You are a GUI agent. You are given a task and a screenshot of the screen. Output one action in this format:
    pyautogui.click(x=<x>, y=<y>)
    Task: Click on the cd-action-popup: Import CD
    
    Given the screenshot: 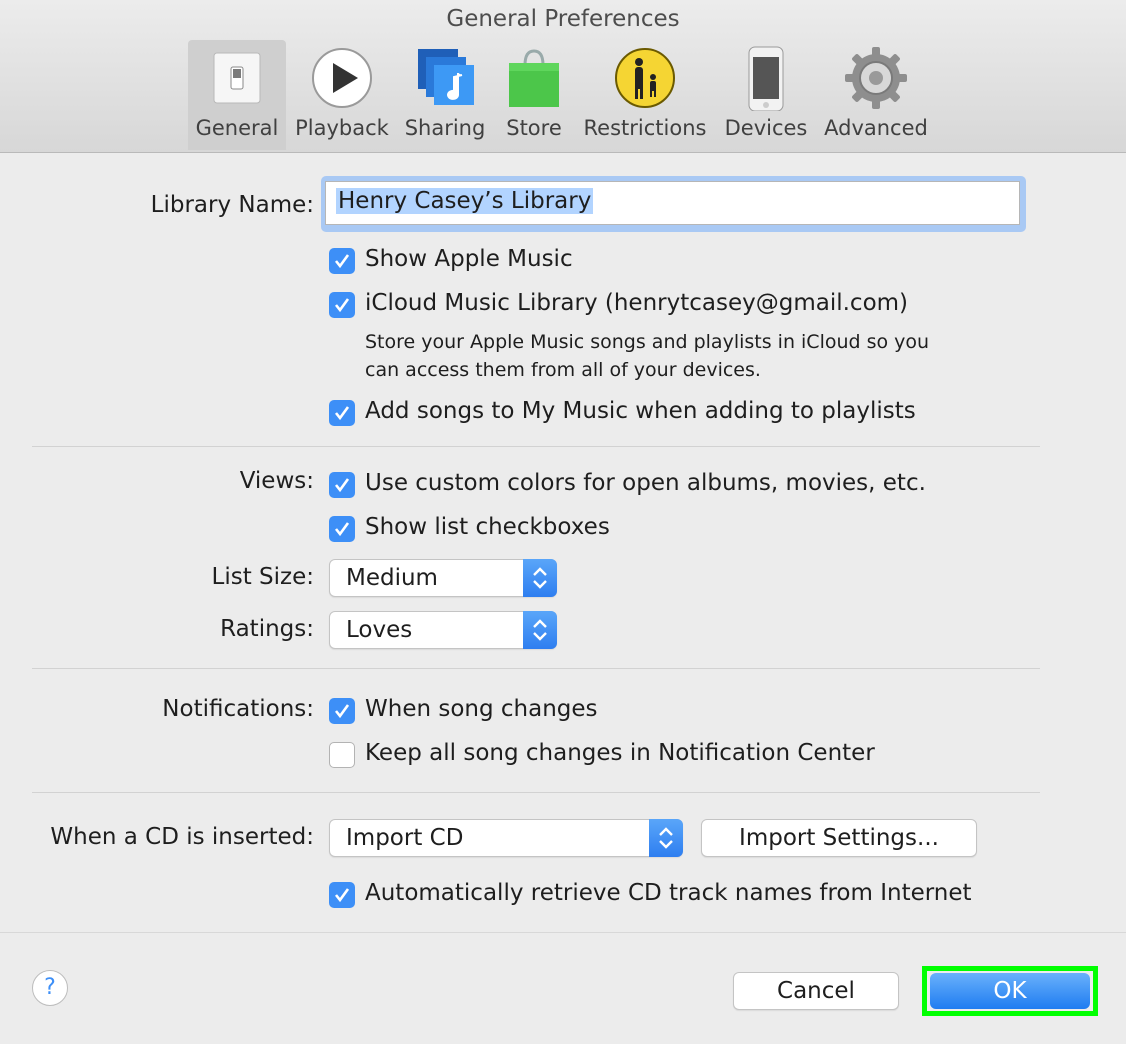 What is the action you would take?
    pyautogui.click(x=506, y=838)
    